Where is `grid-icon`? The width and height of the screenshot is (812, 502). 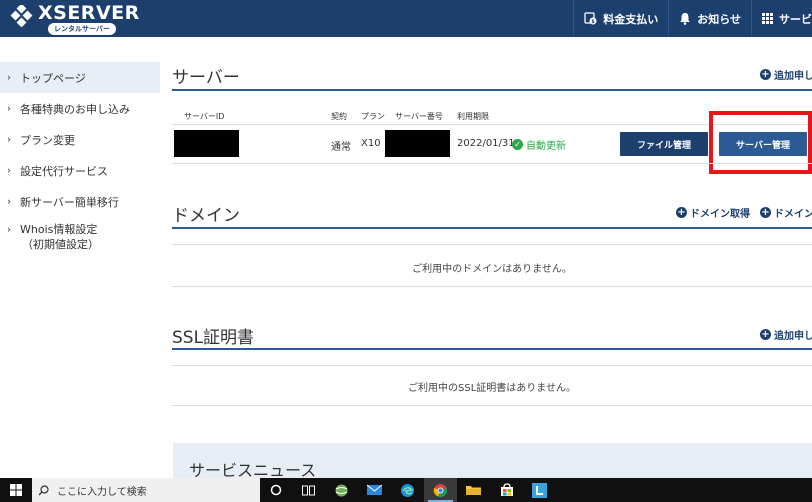
grid-icon is located at coordinates (767, 18).